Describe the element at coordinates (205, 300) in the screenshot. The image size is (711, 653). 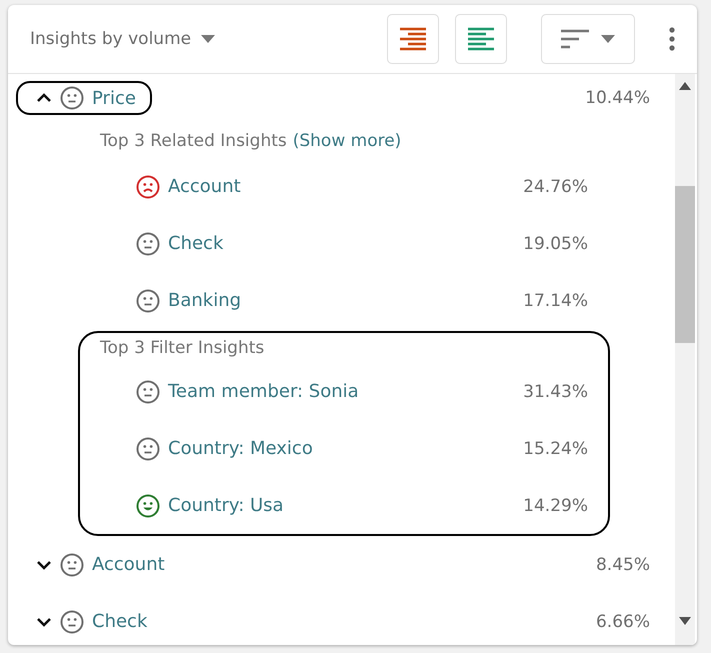
I see `insight-label: Banking` at that location.